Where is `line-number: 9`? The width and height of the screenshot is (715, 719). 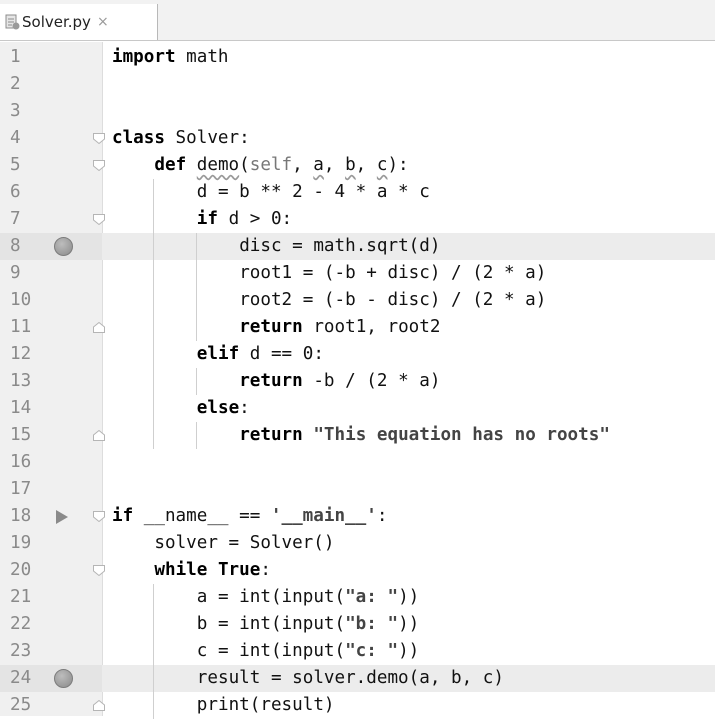 line-number: 9 is located at coordinates (15, 273).